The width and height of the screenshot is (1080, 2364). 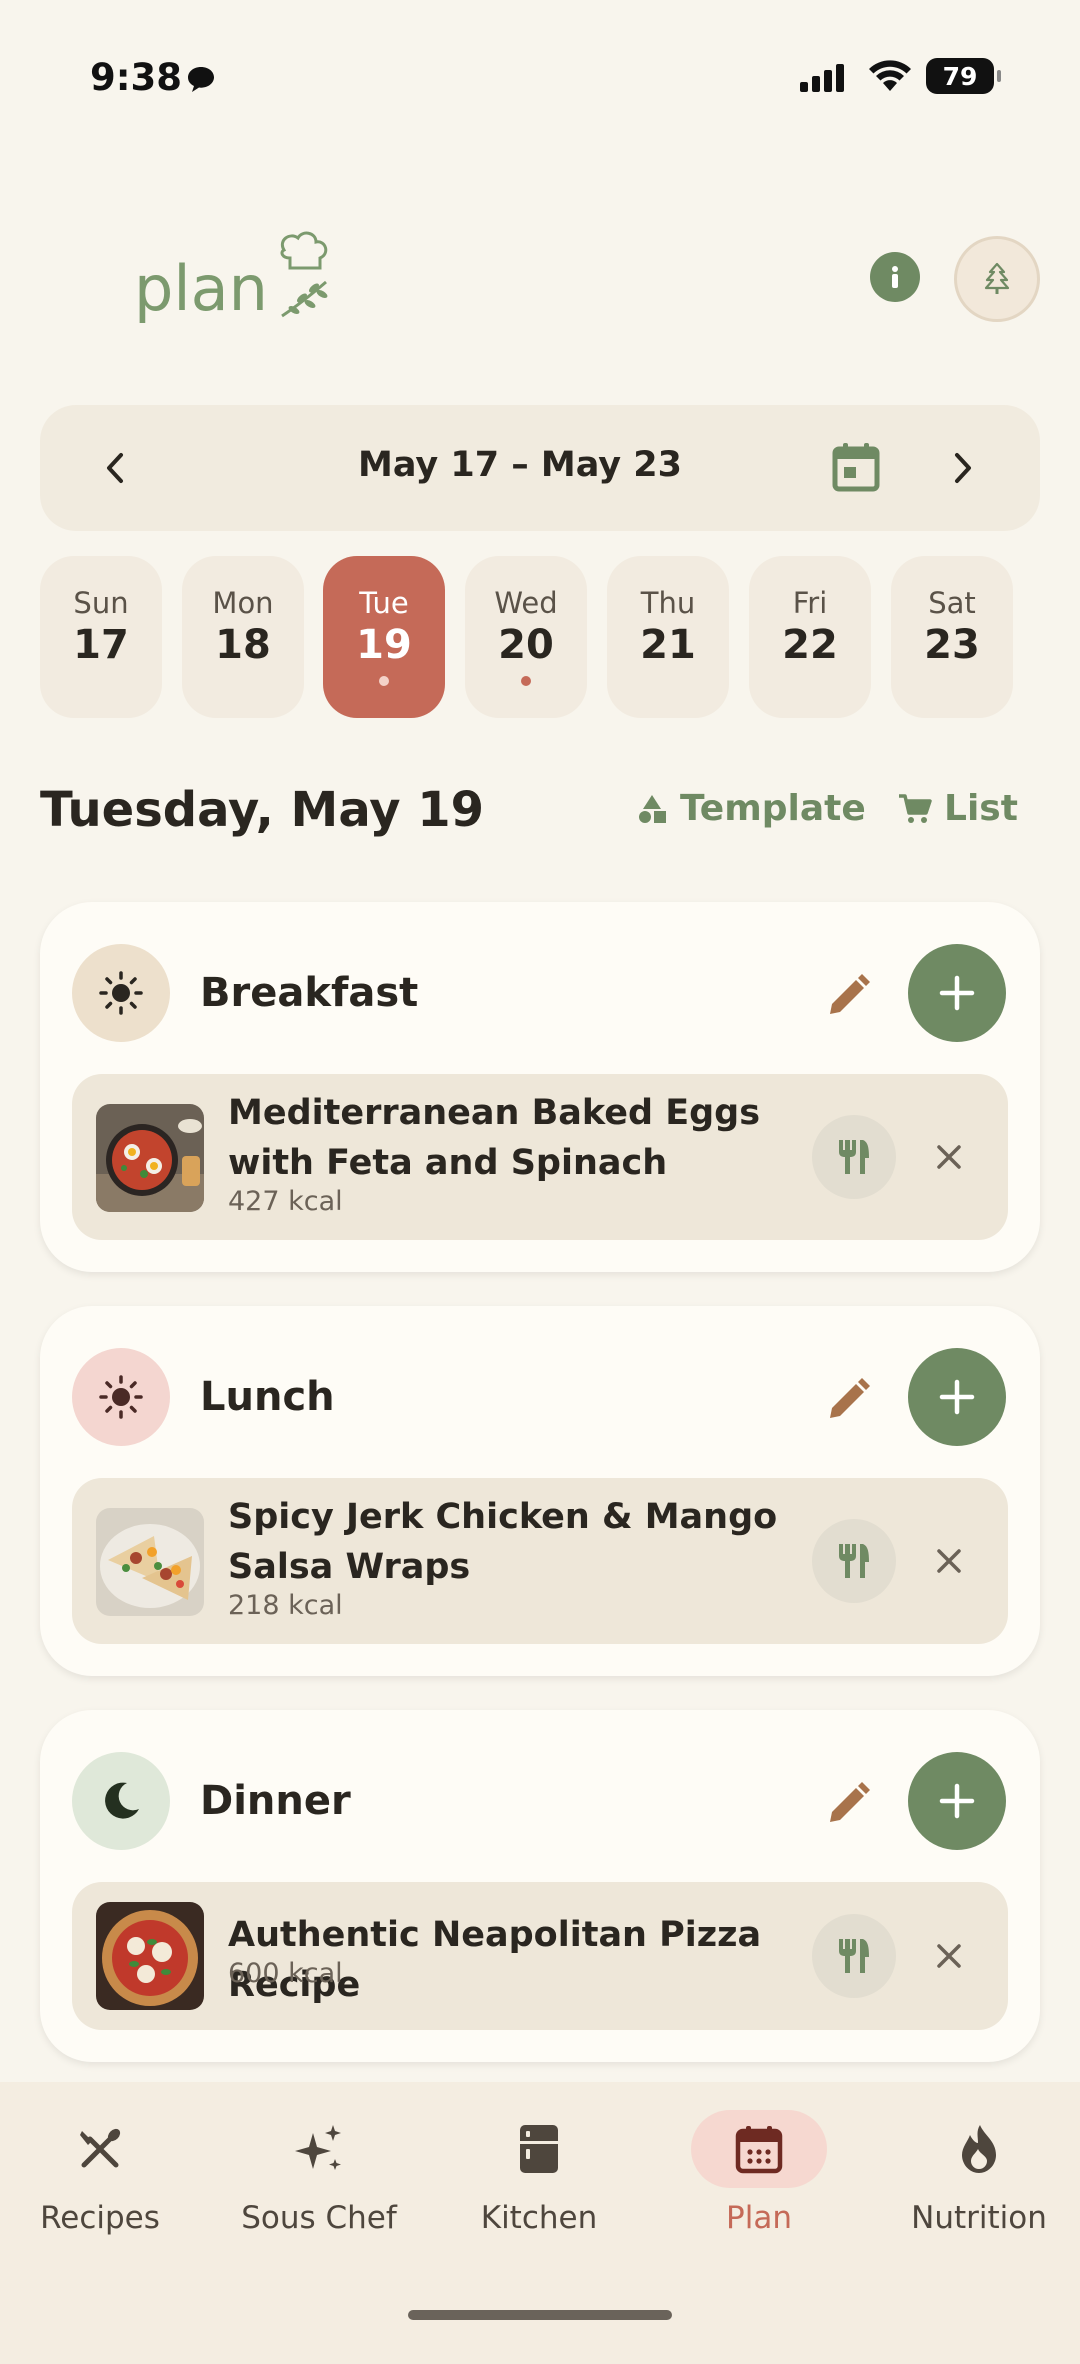 What do you see at coordinates (958, 808) in the screenshot?
I see `shopping-list-button: List` at bounding box center [958, 808].